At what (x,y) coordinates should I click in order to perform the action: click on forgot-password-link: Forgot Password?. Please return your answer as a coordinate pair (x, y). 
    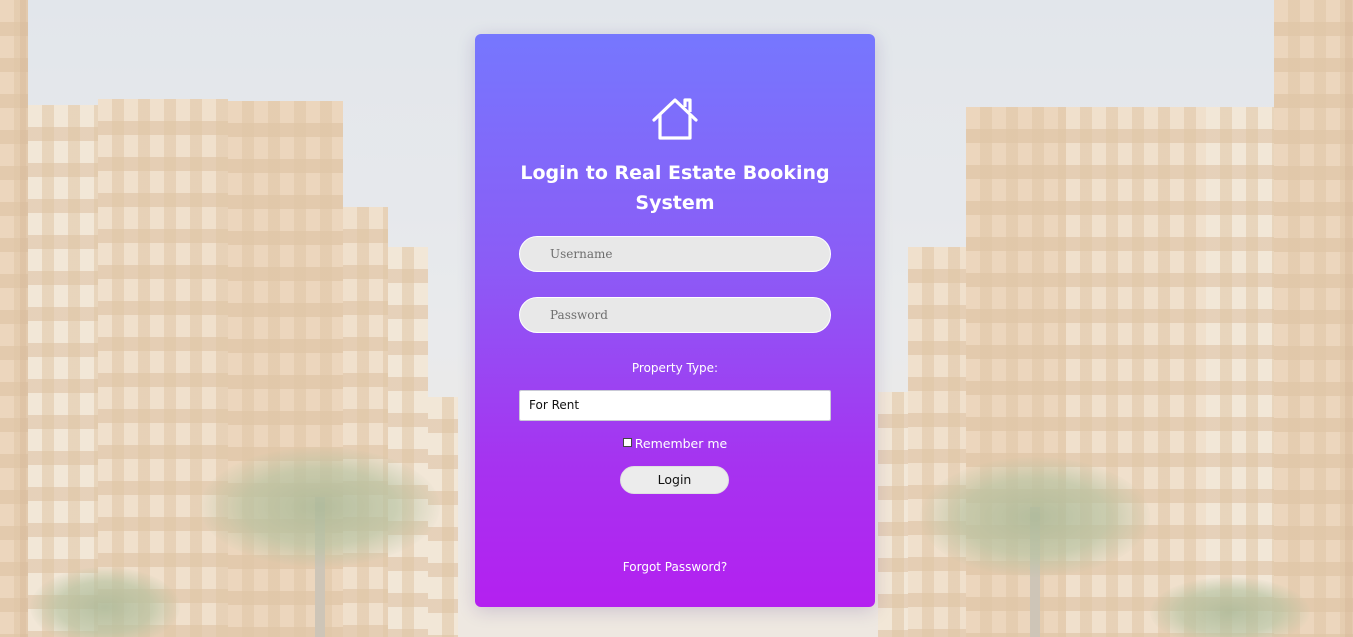
    Looking at the image, I should click on (675, 567).